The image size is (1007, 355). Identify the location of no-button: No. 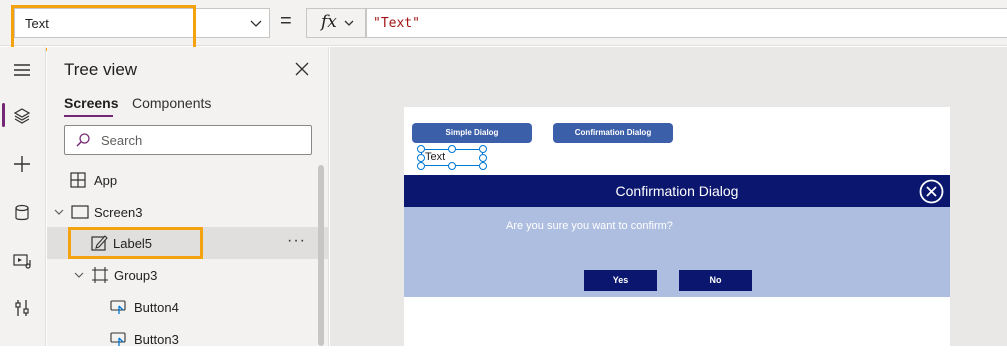
(715, 280).